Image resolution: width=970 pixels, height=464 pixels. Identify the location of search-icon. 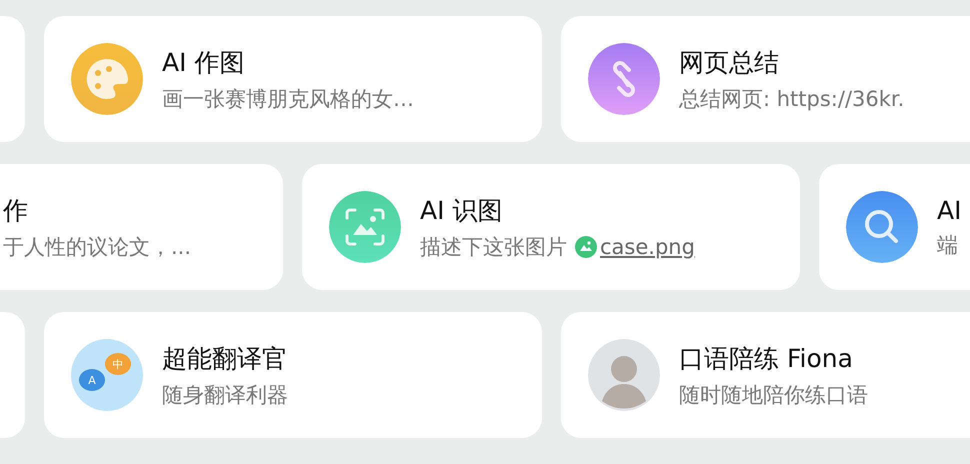
(882, 227).